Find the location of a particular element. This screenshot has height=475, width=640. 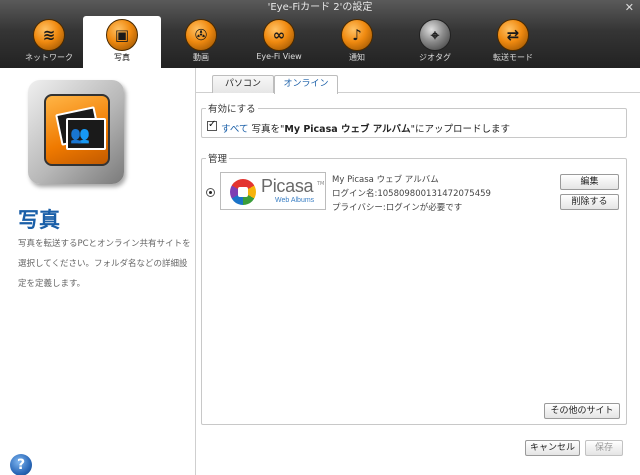

wifi-icon: ≋ is located at coordinates (49, 35).